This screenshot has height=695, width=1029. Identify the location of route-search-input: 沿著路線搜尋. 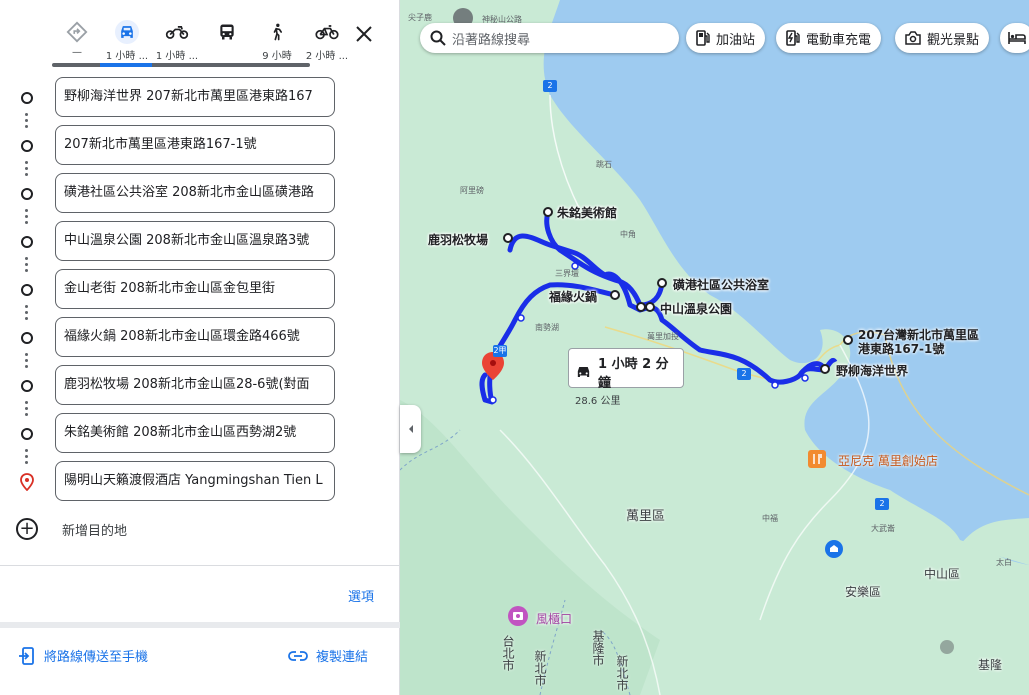
(549, 38).